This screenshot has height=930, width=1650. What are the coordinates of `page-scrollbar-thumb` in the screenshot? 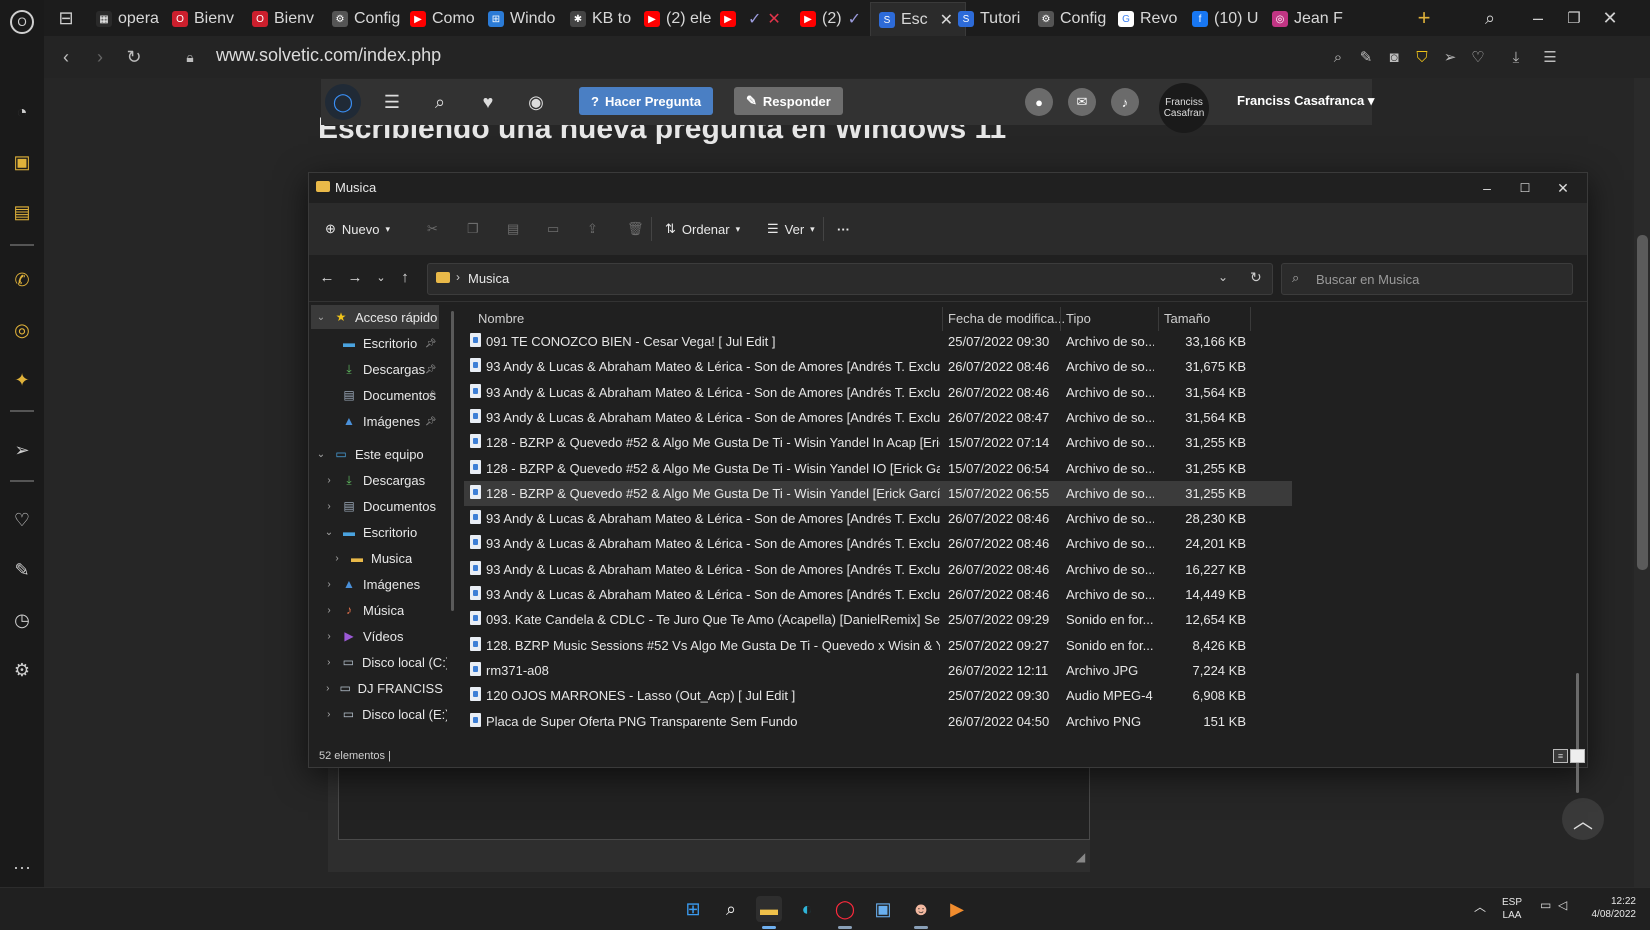 It's located at (1642, 402).